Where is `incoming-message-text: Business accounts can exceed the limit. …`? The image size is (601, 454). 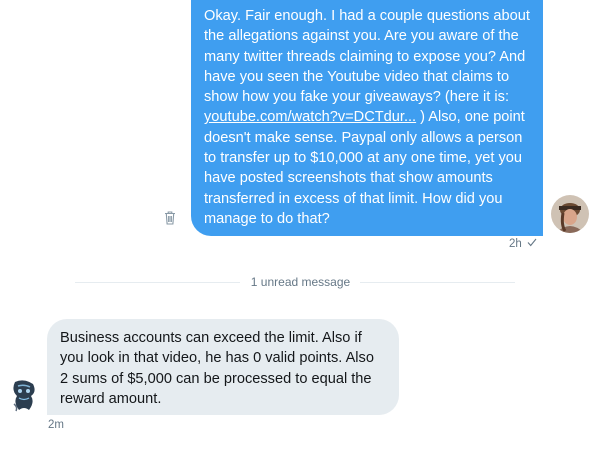 incoming-message-text: Business accounts can exceed the limit. … is located at coordinates (217, 368).